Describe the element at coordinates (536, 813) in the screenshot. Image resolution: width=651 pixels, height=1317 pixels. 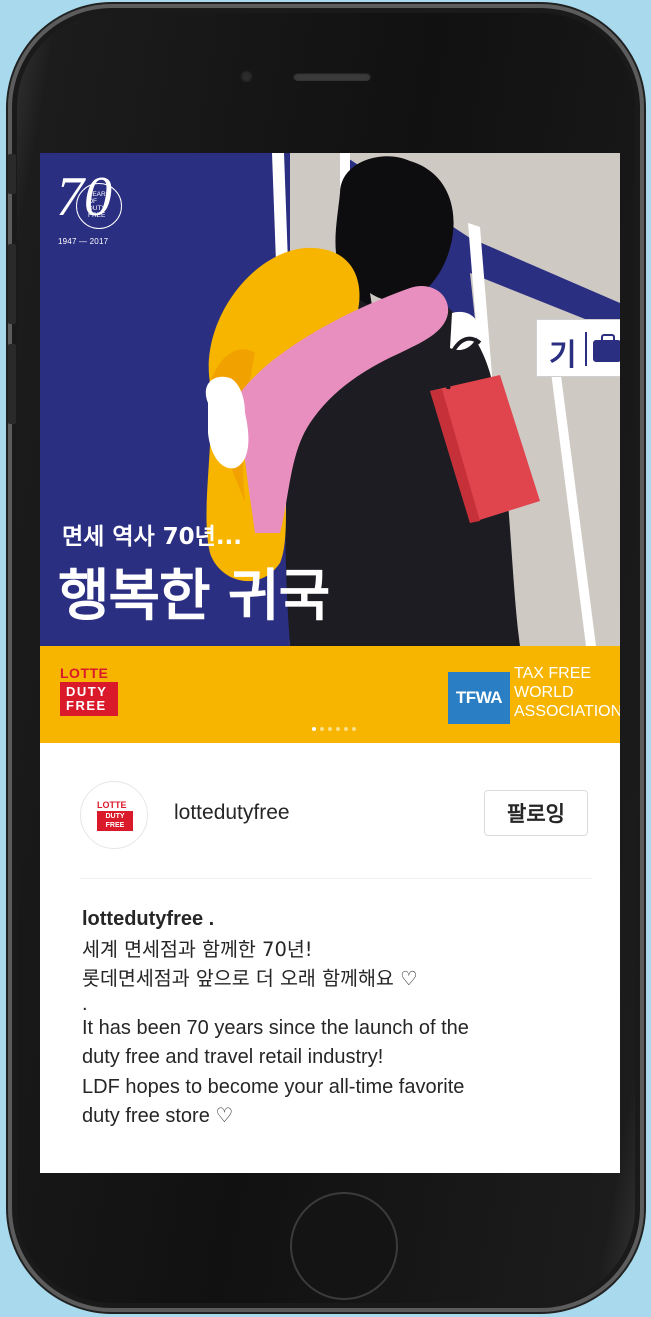
I see `following-button: 팔로잉` at that location.